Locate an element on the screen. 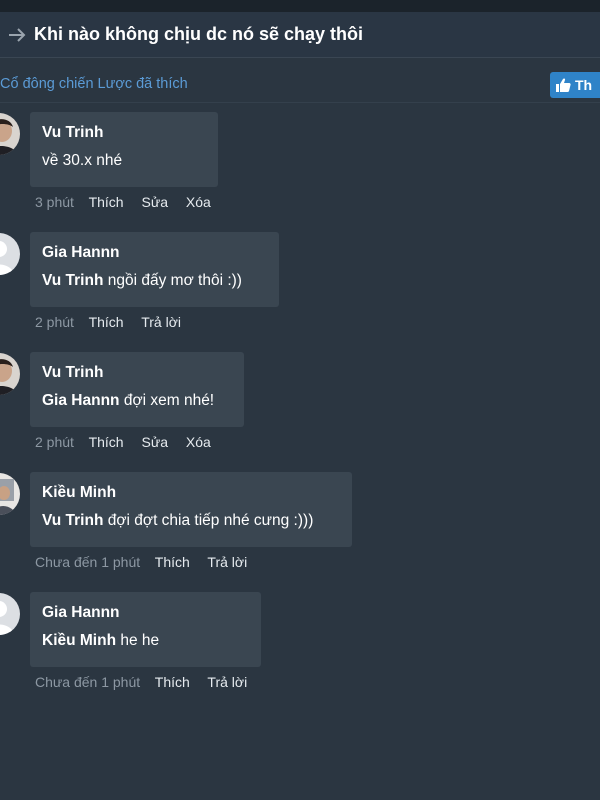 This screenshot has width=600, height=800. like-button: Th is located at coordinates (575, 85).